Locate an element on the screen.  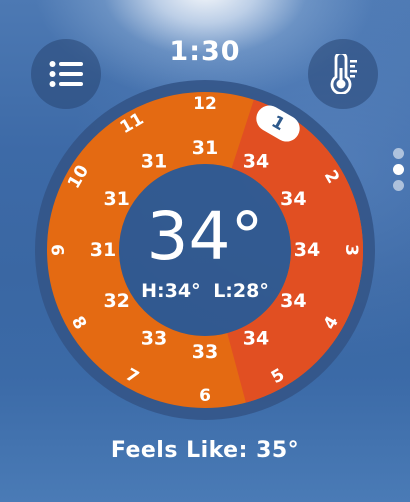
hour-label-3: 3 is located at coordinates (351, 250).